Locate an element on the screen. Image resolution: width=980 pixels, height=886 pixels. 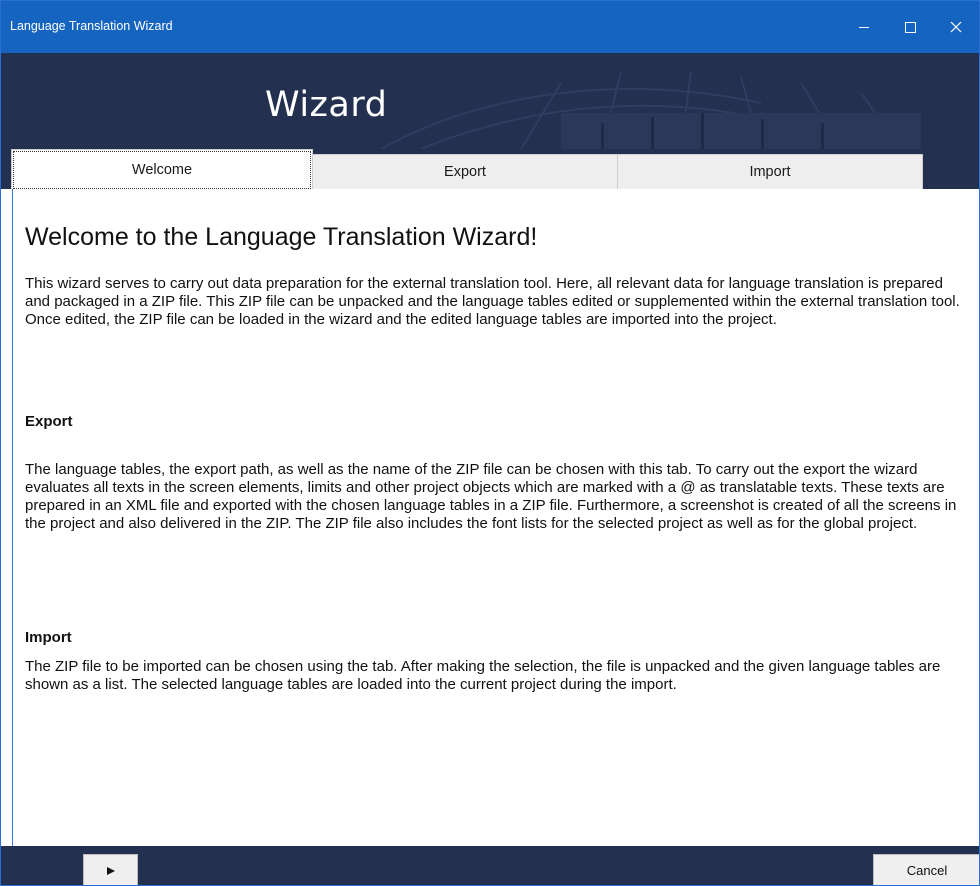
play-icon is located at coordinates (110, 870).